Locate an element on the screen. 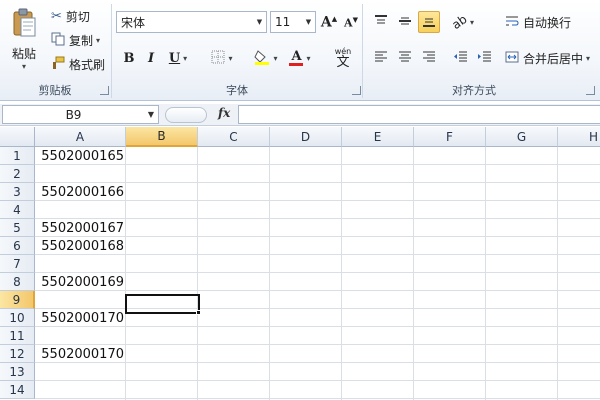 Image resolution: width=600 pixels, height=400 pixels. select-all-corner is located at coordinates (17, 137).